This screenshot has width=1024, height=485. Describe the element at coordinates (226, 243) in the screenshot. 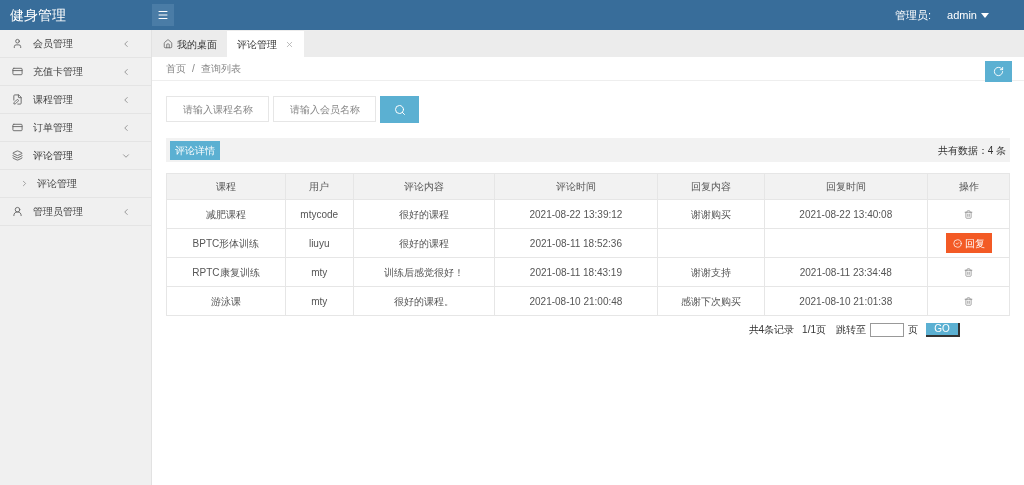

I see `table-cell: BPTC形体训练` at that location.